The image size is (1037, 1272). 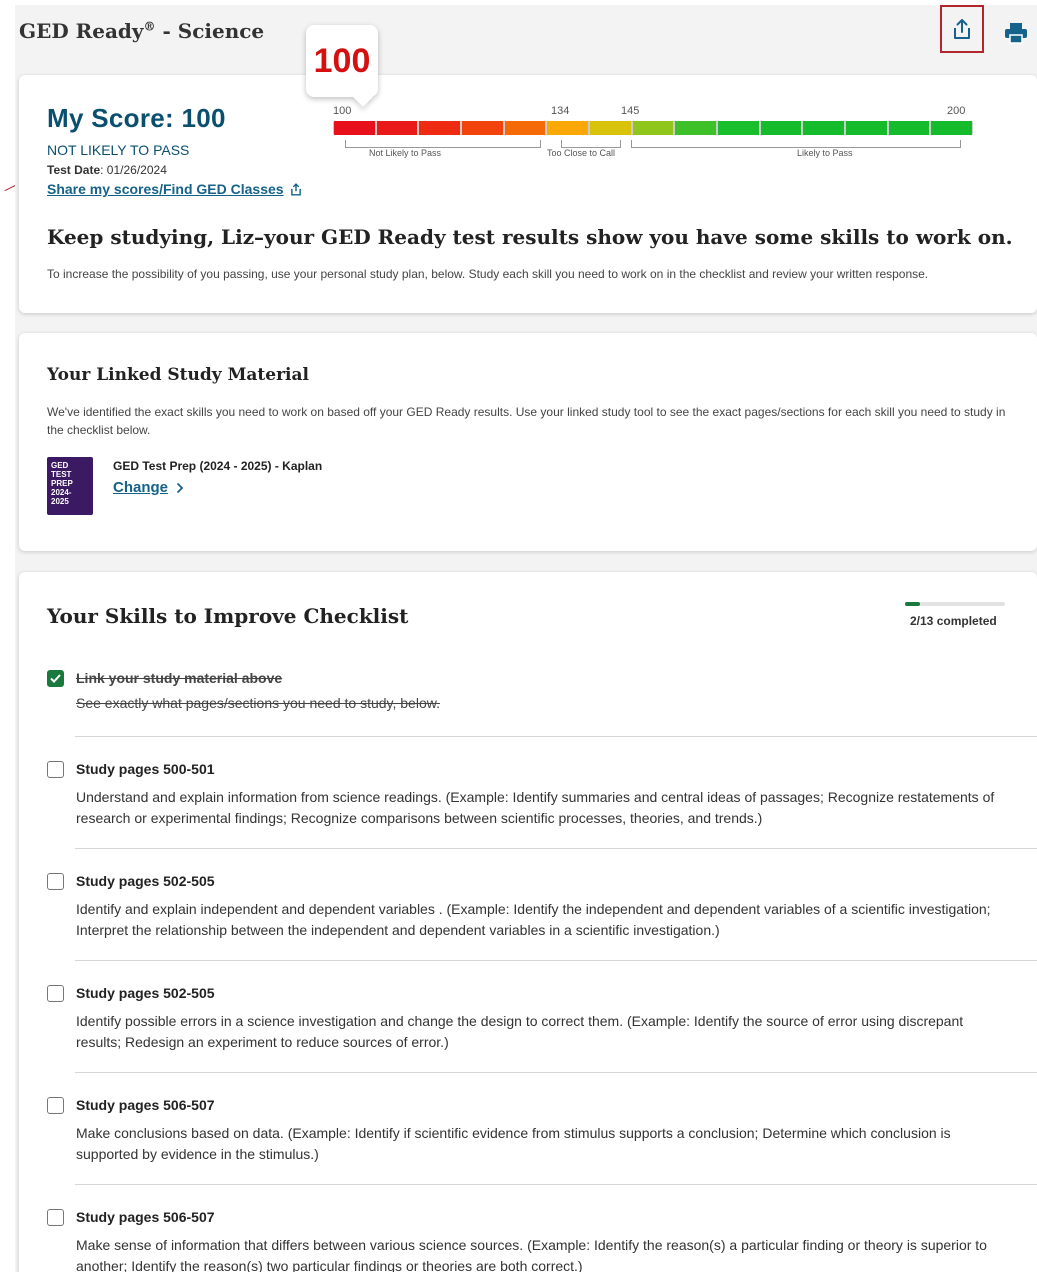 I want to click on checklist-progress: 2/13 completed, so click(x=955, y=615).